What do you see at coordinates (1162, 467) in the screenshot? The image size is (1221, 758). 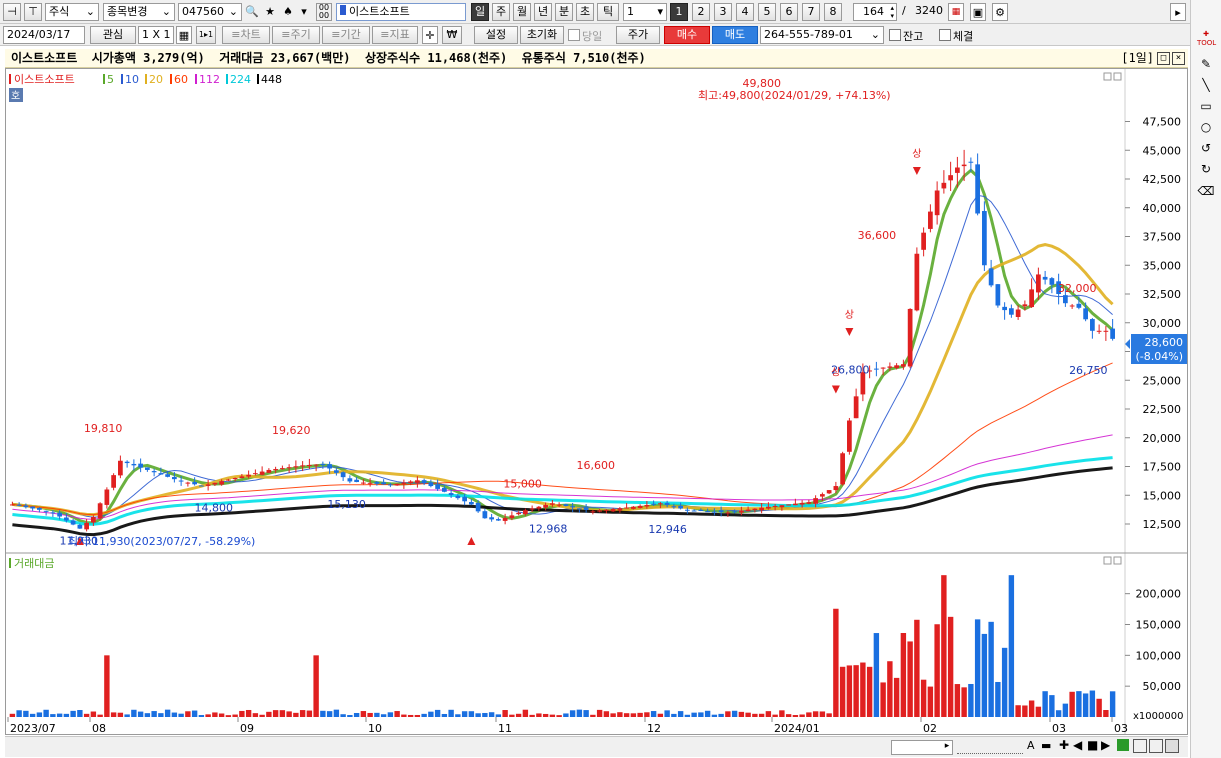 I see `price-tick-label: 17,500` at bounding box center [1162, 467].